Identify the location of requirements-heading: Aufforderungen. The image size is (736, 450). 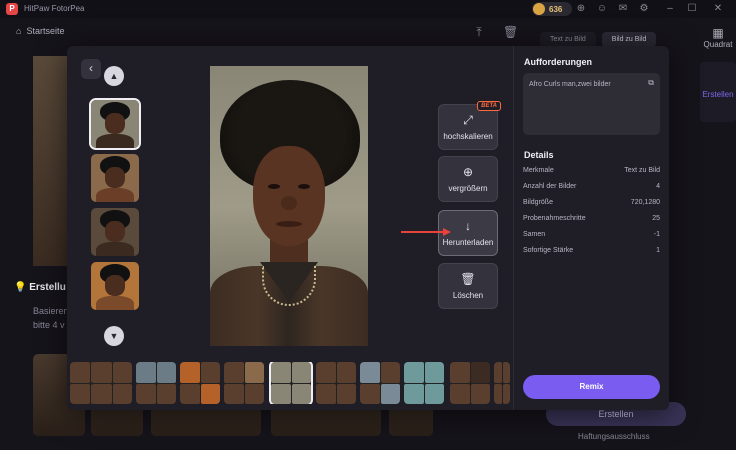
(558, 62).